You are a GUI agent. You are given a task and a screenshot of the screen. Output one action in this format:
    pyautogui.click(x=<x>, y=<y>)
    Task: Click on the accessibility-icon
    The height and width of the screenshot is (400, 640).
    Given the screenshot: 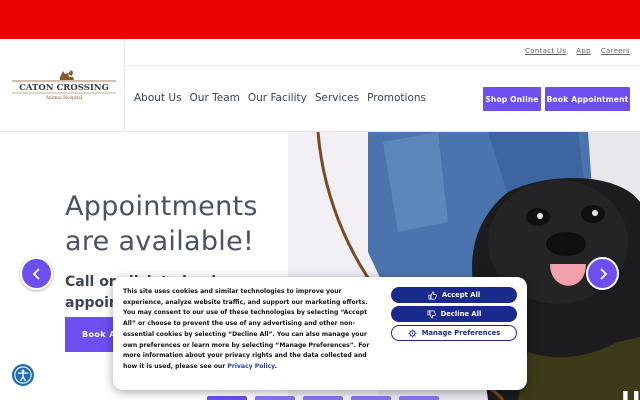 What is the action you would take?
    pyautogui.click(x=23, y=375)
    